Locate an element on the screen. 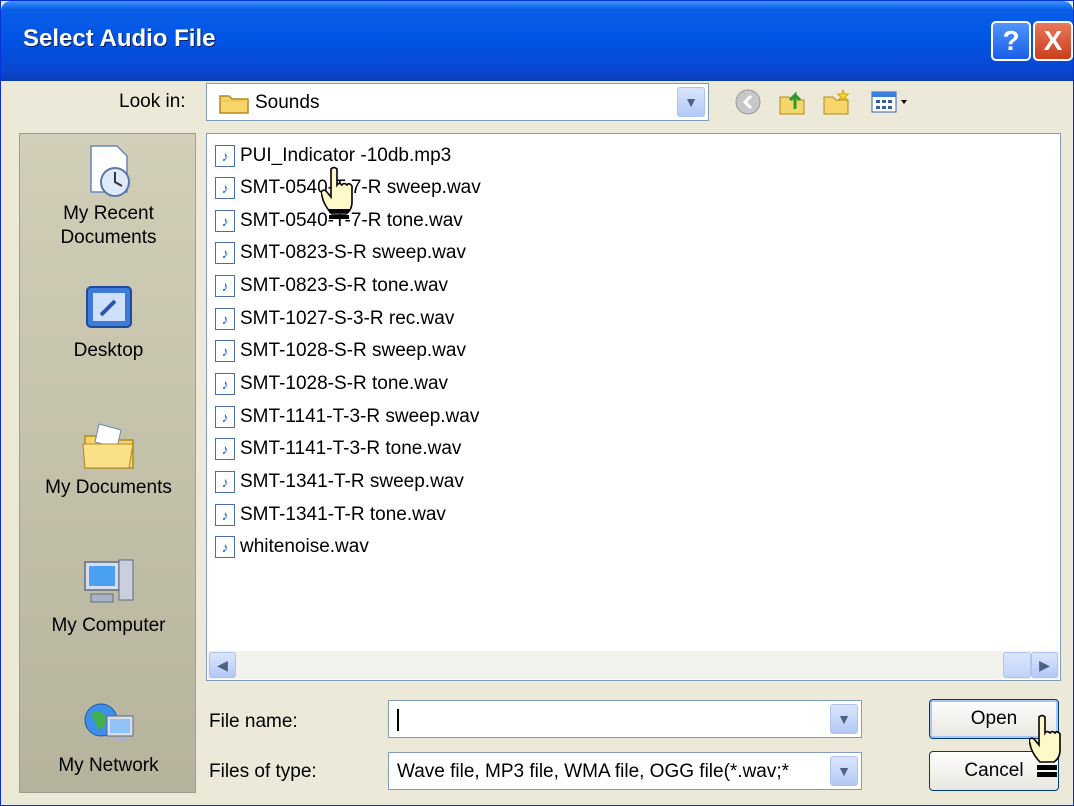 Image resolution: width=1074 pixels, height=806 pixels. place-my-network: My Network is located at coordinates (108, 736).